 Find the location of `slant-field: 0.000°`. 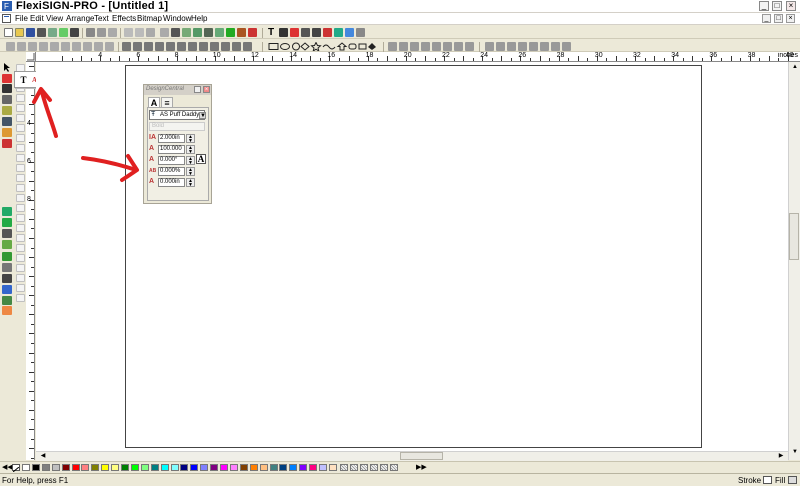

slant-field: 0.000° is located at coordinates (171, 160).